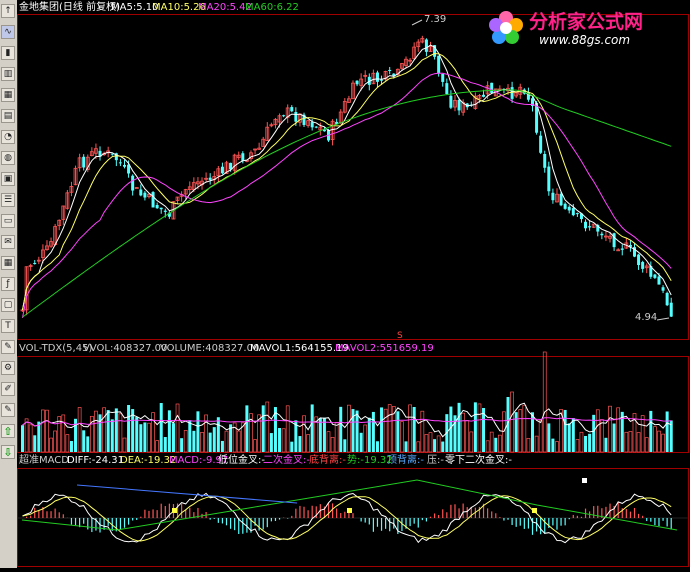 This screenshot has width=690, height=572. I want to click on signal-low-golden-cross: 低位金叉:-, so click(241, 460).